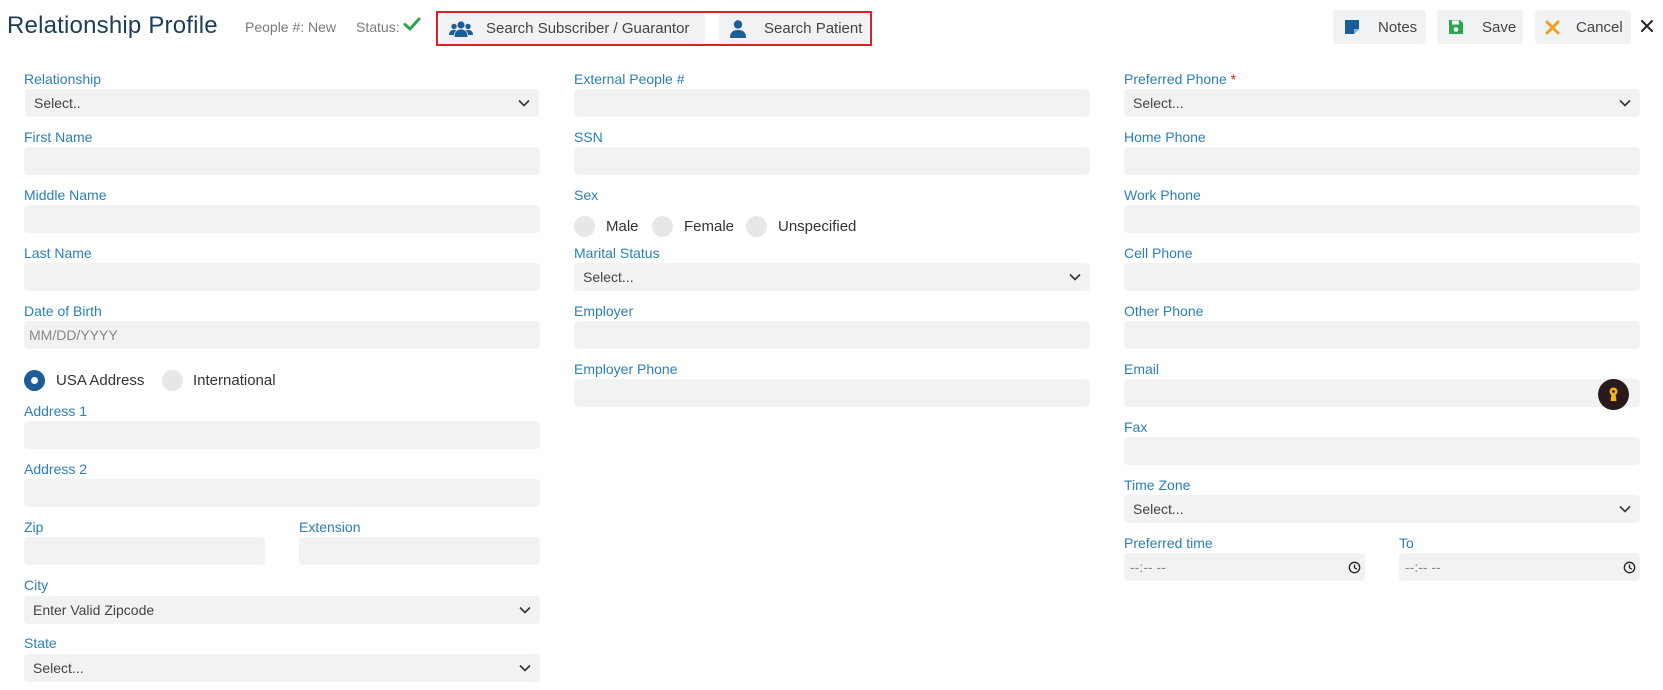  I want to click on sex-female-label: Female, so click(709, 226).